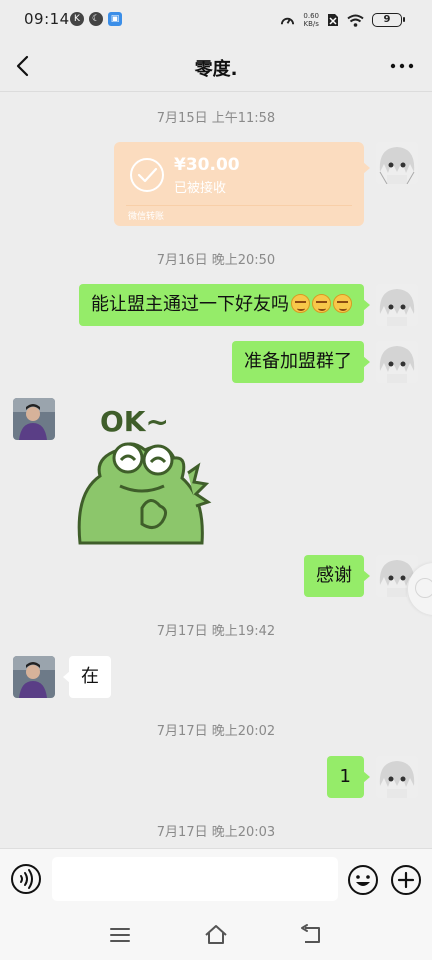  I want to click on back-system-button, so click(312, 935).